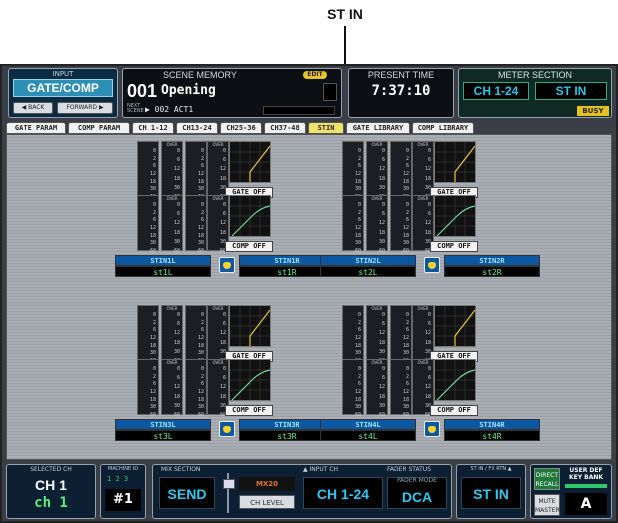 The image size is (618, 523). I want to click on tab-gate-param: GATE PARAM, so click(36, 128).